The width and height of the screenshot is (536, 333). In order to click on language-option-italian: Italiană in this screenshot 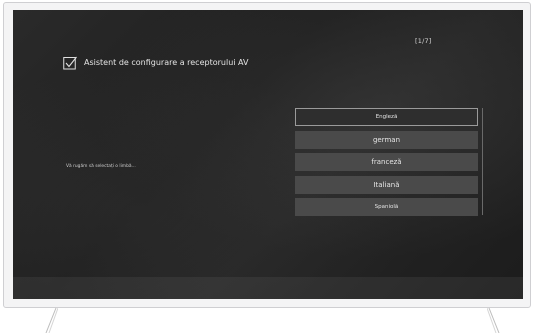, I will do `click(386, 184)`.